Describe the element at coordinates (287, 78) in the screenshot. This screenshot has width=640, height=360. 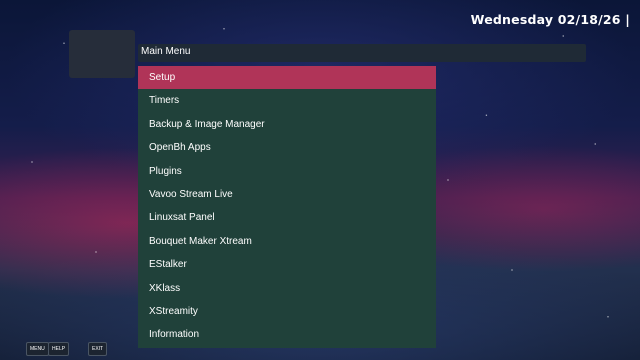
I see `menu-item-setup: Setup` at that location.